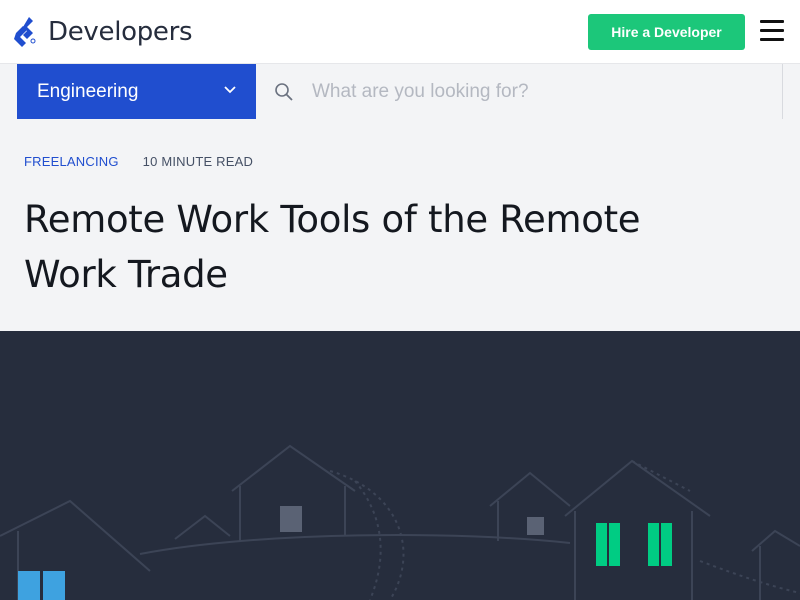  Describe the element at coordinates (126, 274) in the screenshot. I see `article-title-line-2: Work Trade` at that location.